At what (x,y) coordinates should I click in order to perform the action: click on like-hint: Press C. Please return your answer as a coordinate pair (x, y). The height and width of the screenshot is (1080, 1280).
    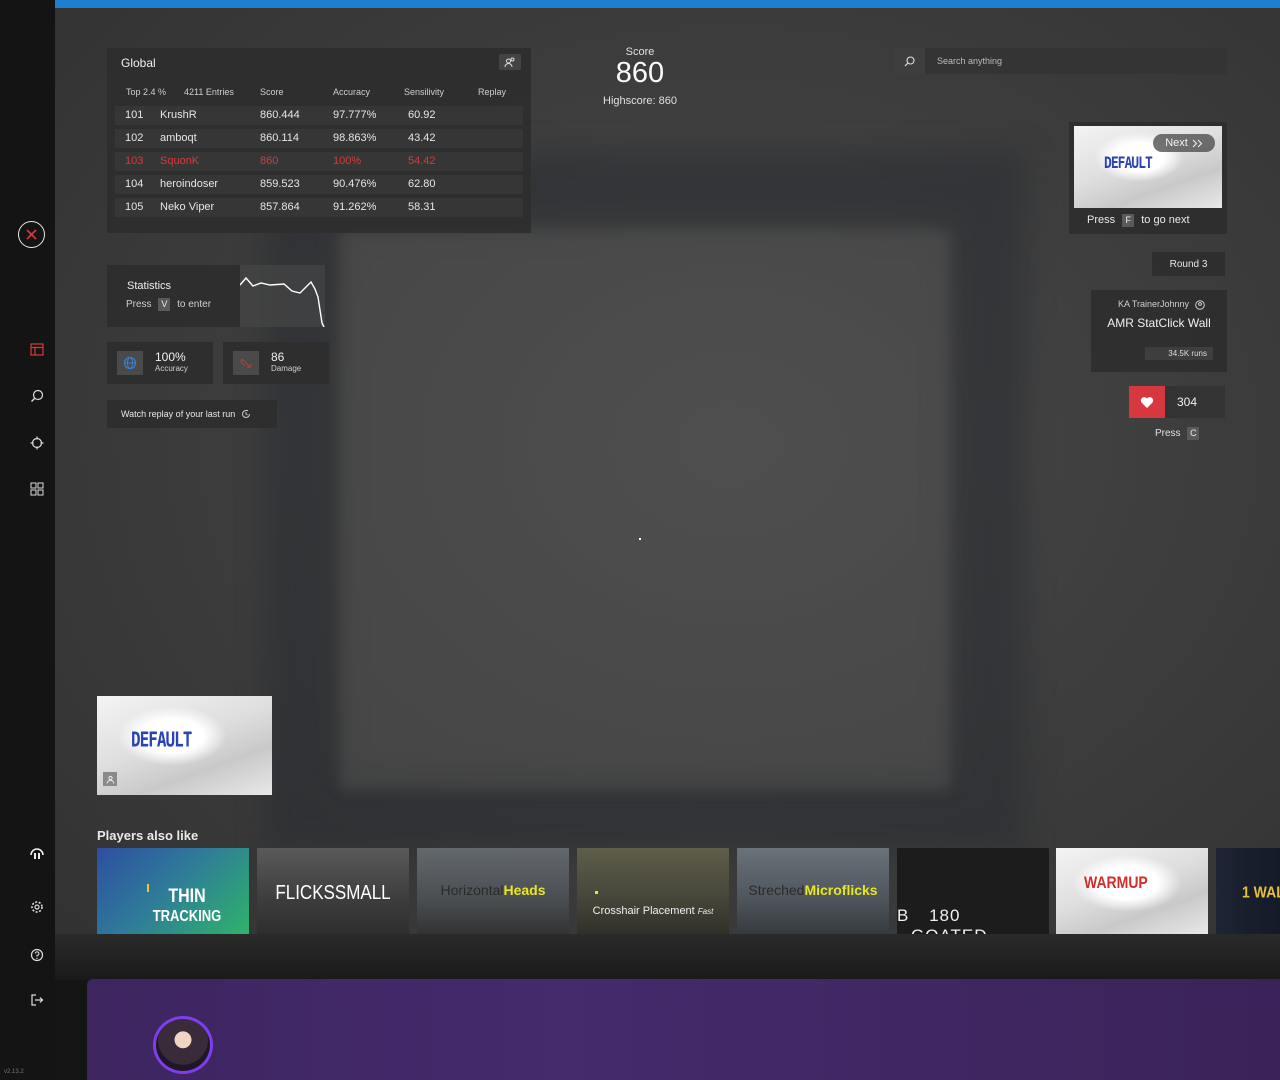
    Looking at the image, I should click on (1179, 433).